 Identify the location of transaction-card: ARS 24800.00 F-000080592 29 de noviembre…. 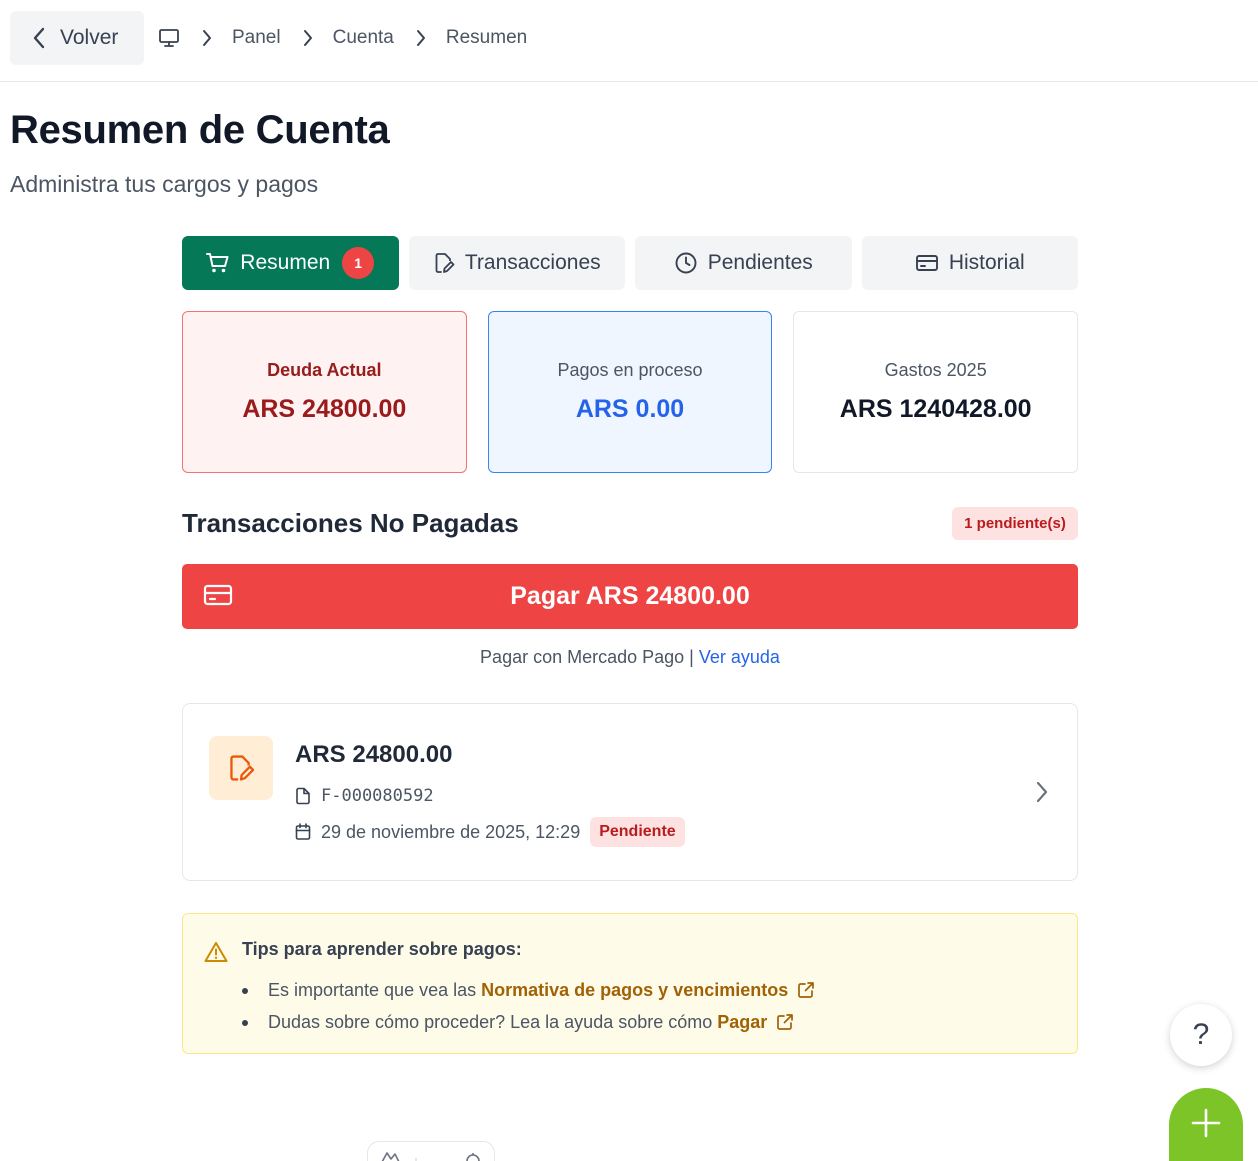
(630, 792).